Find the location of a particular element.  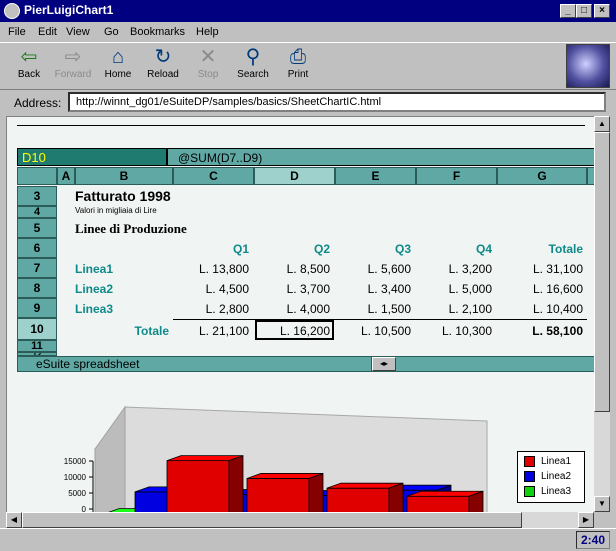

reload-button: ↻ Reload is located at coordinates (163, 66).